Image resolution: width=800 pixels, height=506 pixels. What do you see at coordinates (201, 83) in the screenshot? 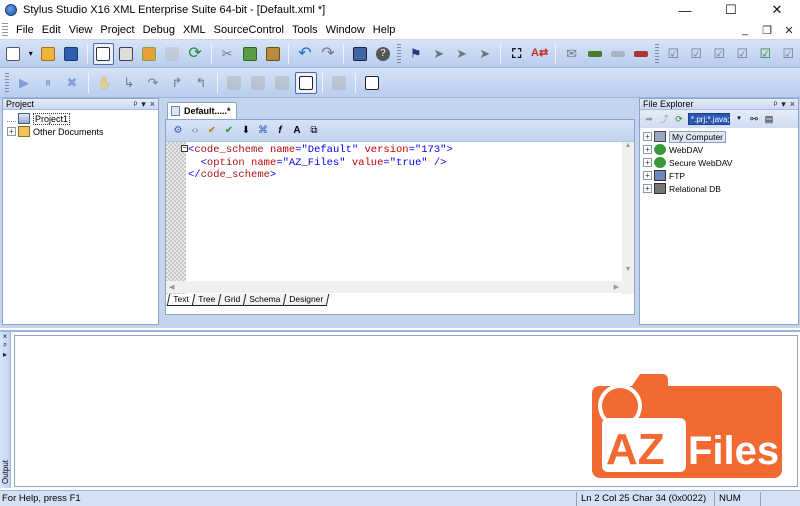
I see `step-back-icon: ↰` at bounding box center [201, 83].